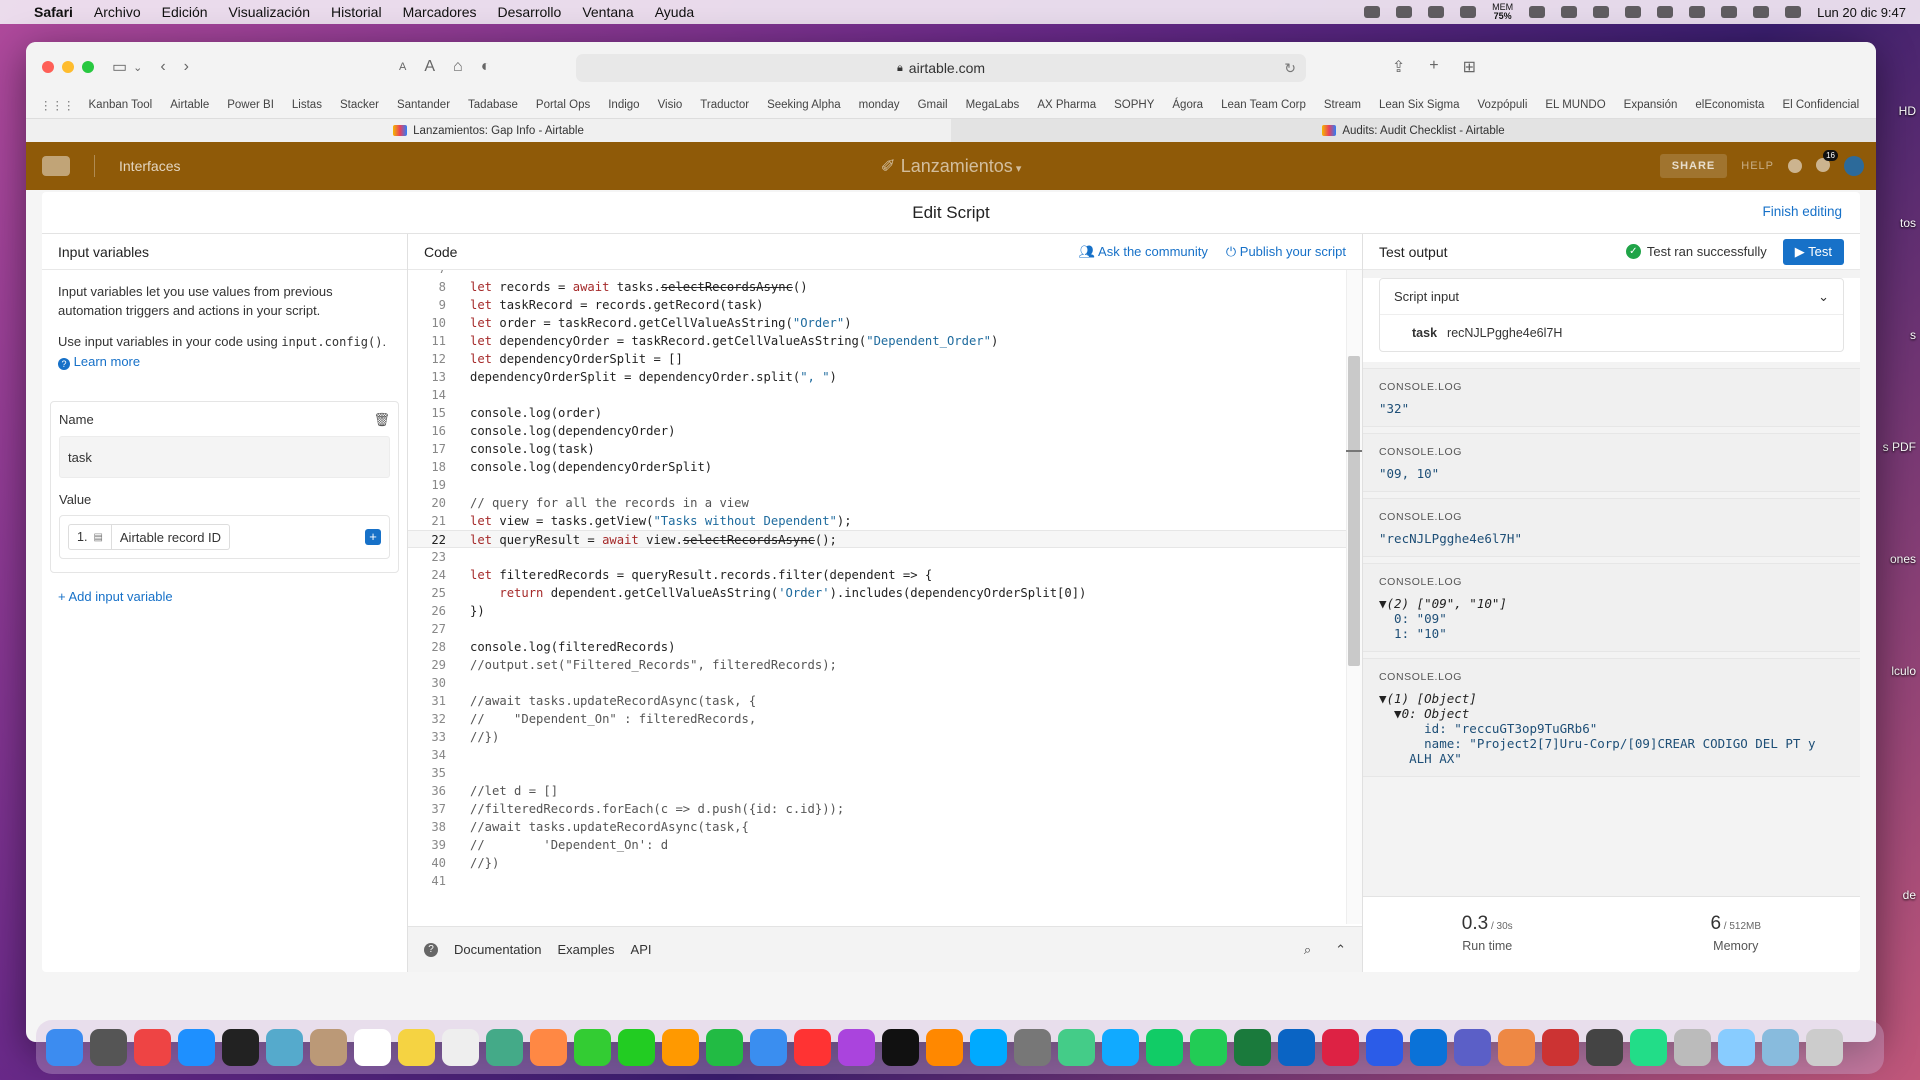  I want to click on reminders-icon, so click(460, 1047).